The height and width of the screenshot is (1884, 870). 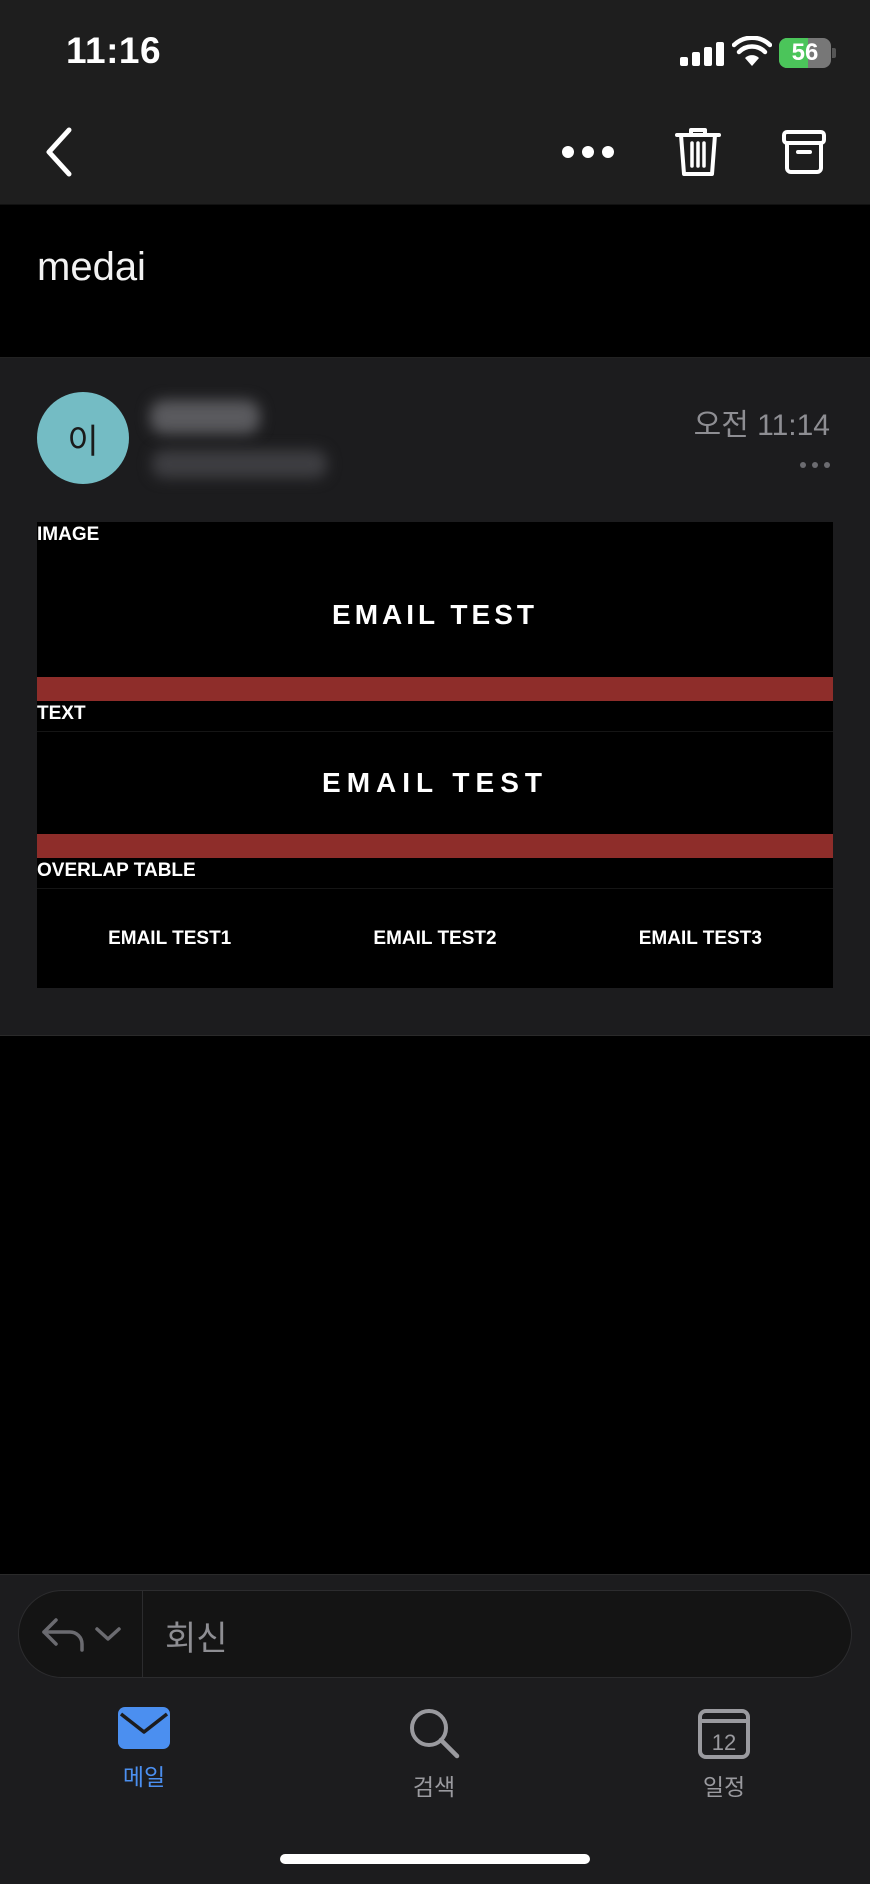 I want to click on chevron-left-icon, so click(x=59, y=152).